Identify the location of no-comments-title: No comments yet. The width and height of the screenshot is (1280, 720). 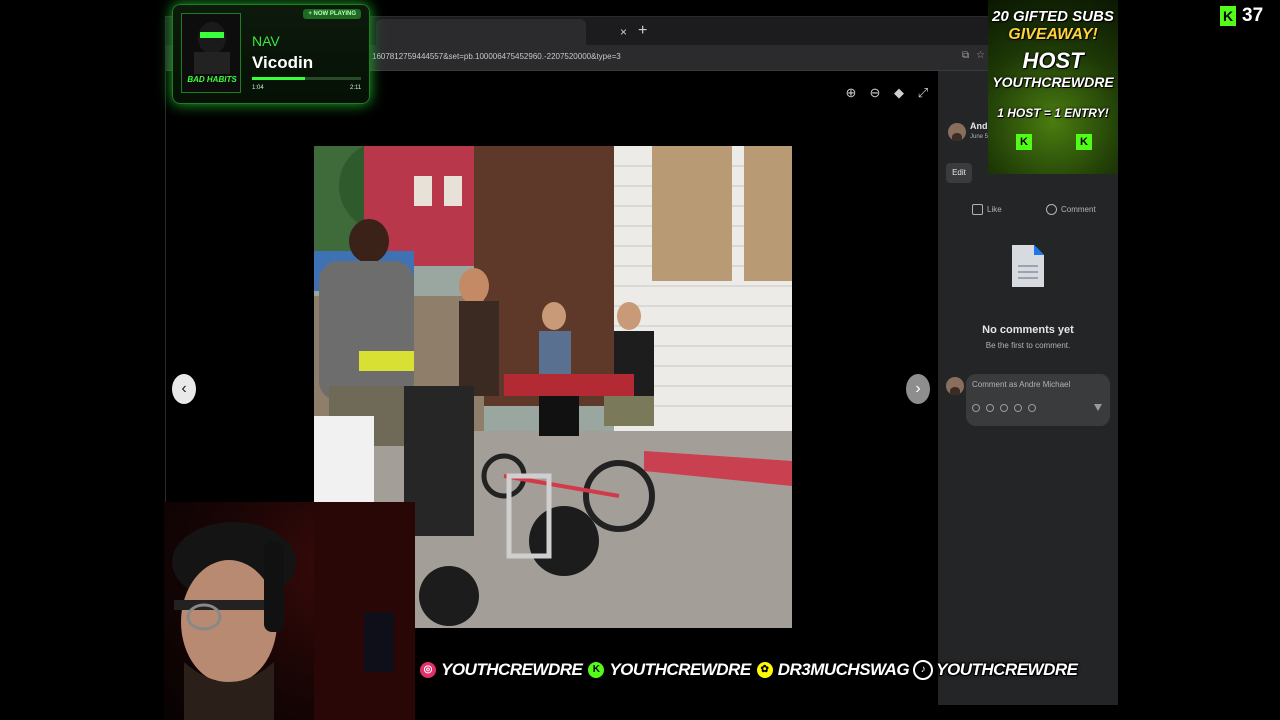
(1028, 330).